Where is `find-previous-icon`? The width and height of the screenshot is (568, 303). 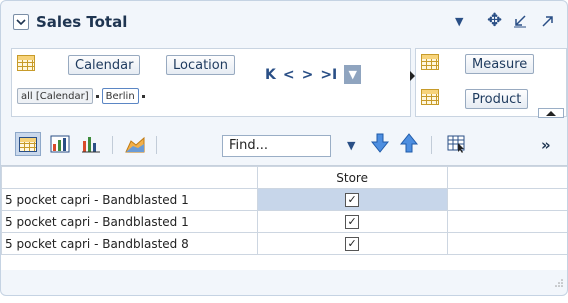 find-previous-icon is located at coordinates (409, 143).